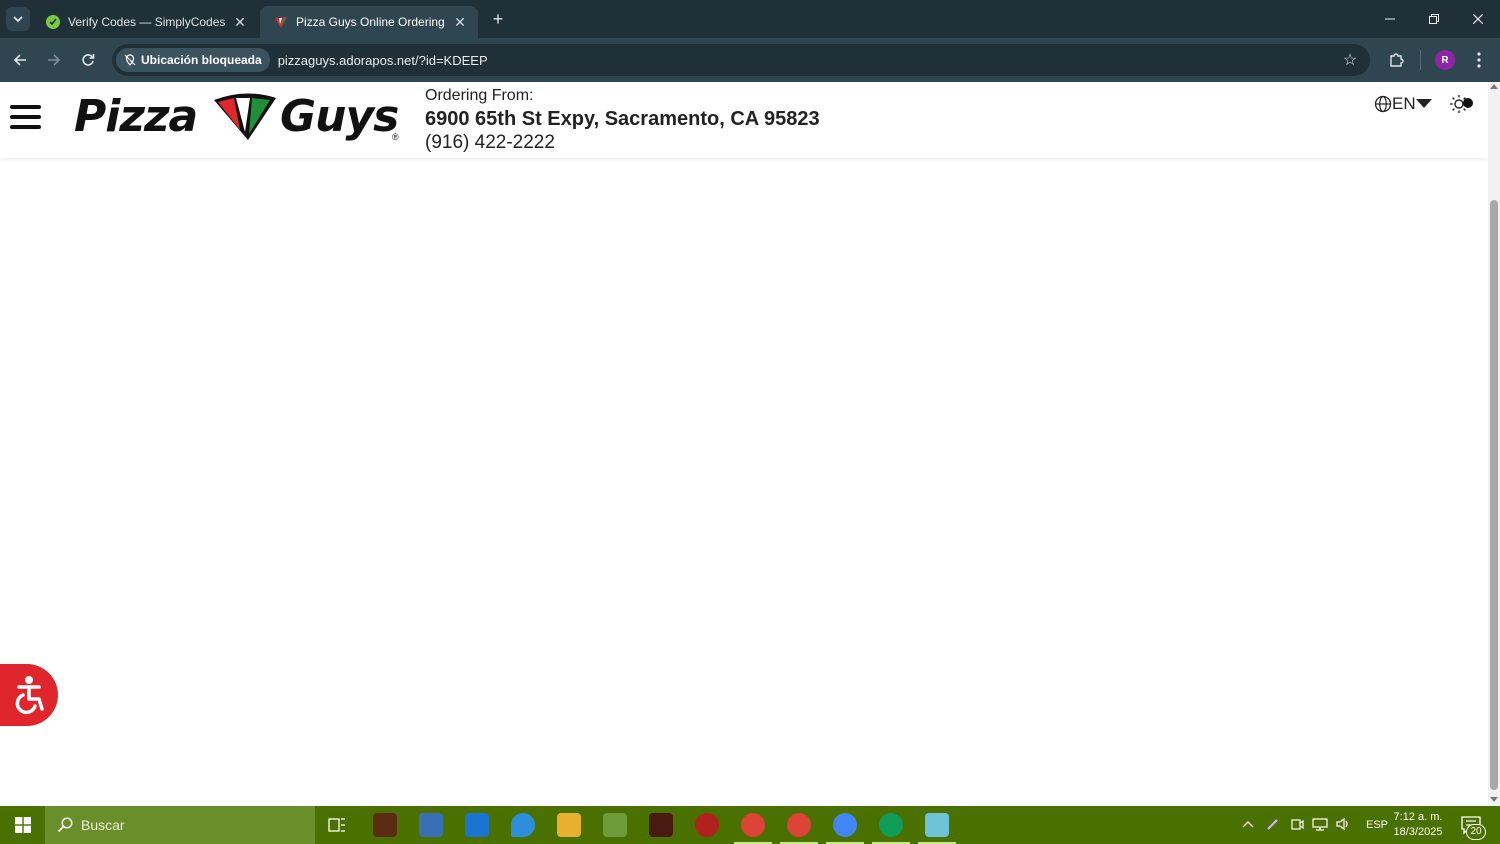 The image size is (1500, 844). I want to click on store-address: 6900 65th St Expy, Sacramento, CA 95823, so click(622, 119).